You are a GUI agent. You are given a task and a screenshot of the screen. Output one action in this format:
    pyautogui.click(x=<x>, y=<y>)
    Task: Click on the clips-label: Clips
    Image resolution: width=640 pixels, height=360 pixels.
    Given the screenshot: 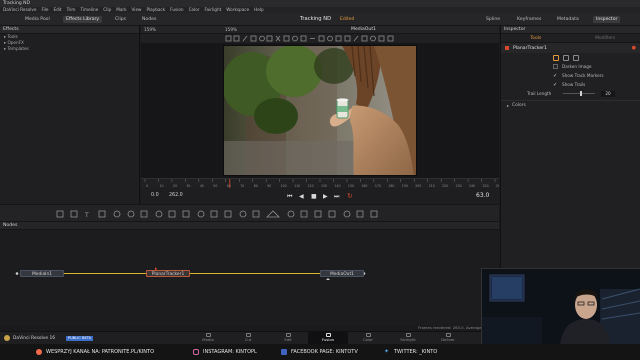 What is the action you would take?
    pyautogui.click(x=121, y=19)
    